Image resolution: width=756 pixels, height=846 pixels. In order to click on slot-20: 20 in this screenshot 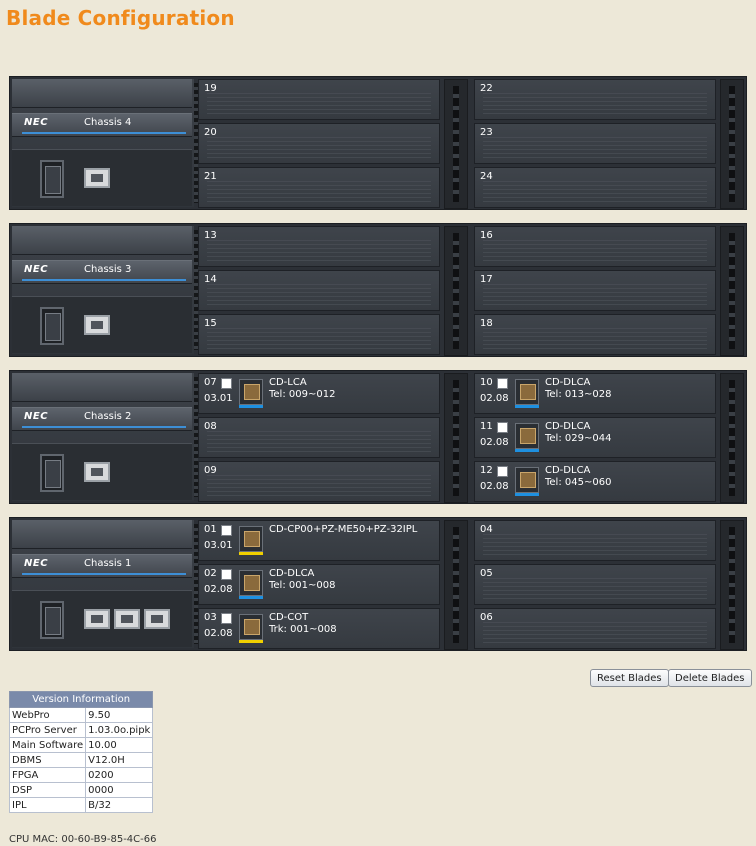, I will do `click(319, 143)`.